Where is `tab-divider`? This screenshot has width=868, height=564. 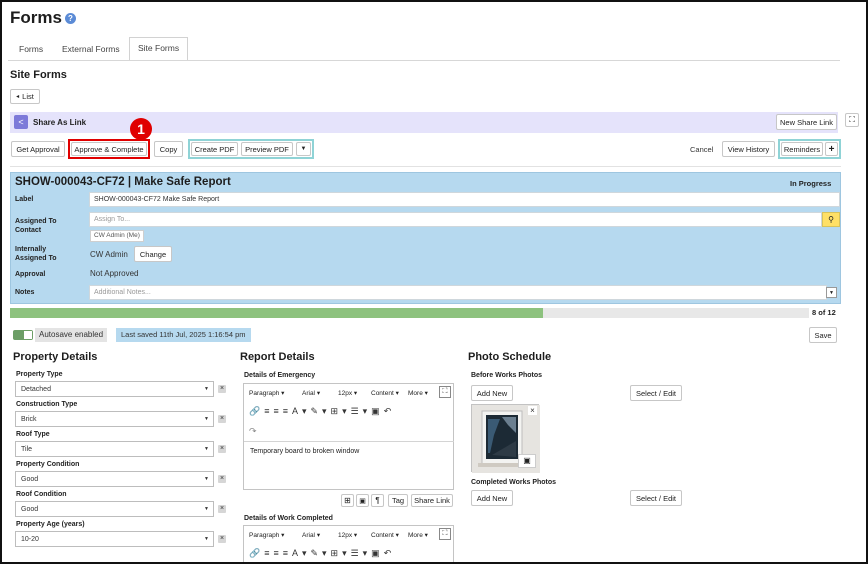 tab-divider is located at coordinates (424, 60).